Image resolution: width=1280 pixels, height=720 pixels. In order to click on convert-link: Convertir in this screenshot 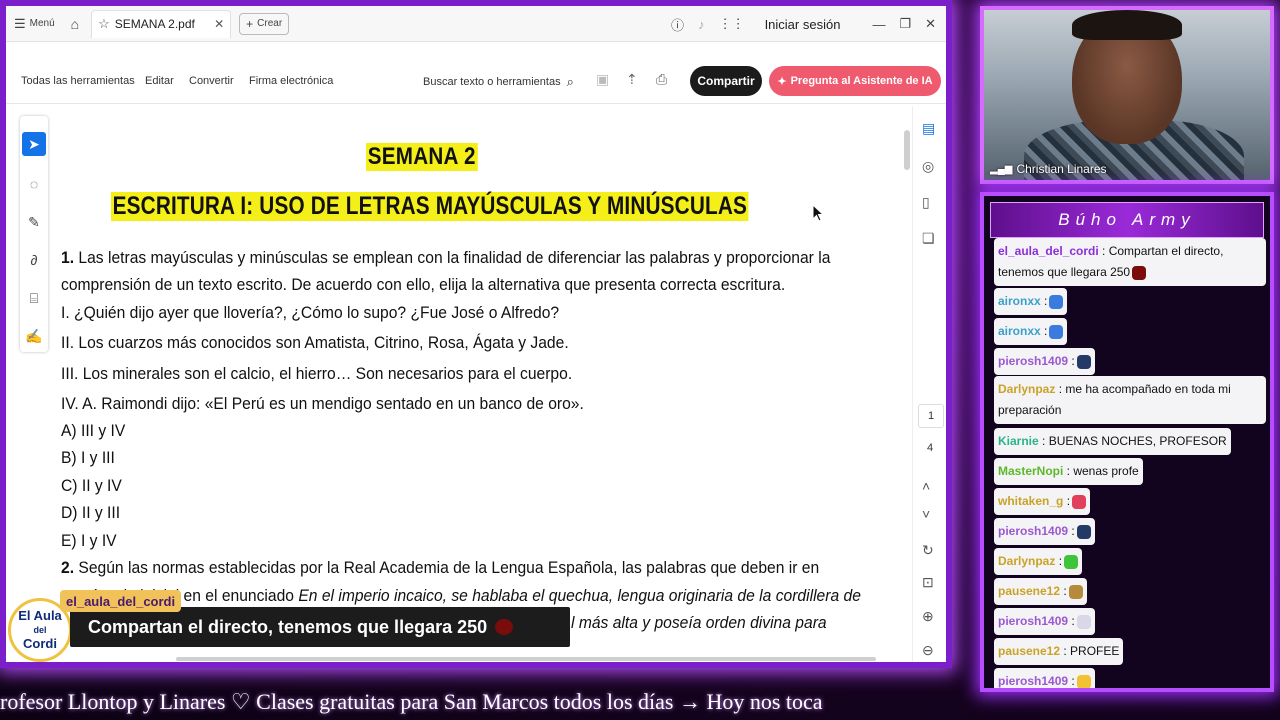, I will do `click(211, 81)`.